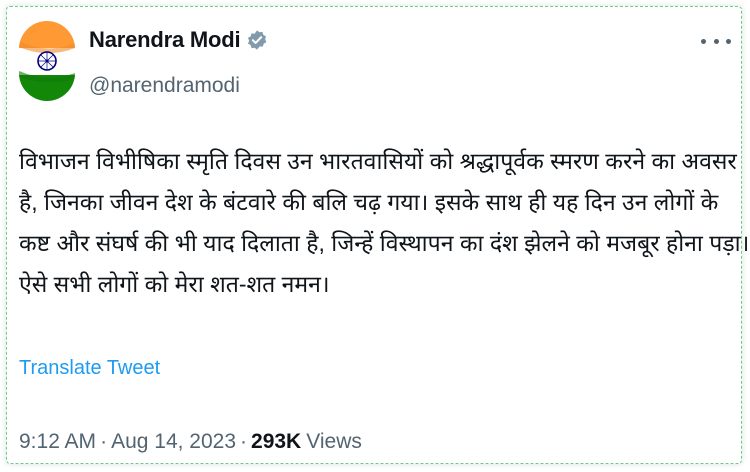 Image resolution: width=750 pixels, height=472 pixels. What do you see at coordinates (165, 40) in the screenshot?
I see `author-name: Narendra Modi` at bounding box center [165, 40].